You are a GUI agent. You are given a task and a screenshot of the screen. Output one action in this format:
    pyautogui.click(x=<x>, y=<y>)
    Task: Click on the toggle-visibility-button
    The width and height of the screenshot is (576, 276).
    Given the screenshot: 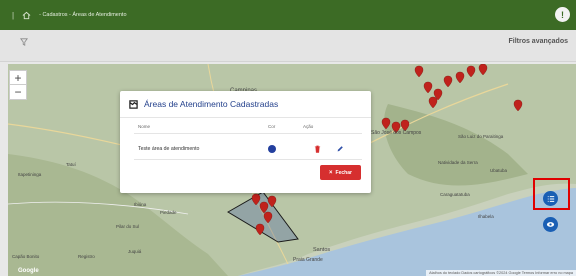 What is the action you would take?
    pyautogui.click(x=550, y=224)
    